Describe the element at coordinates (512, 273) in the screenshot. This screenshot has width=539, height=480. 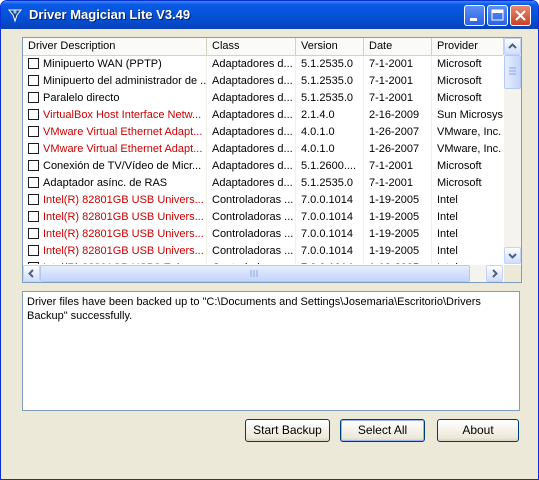
I see `scrollbar-corner` at that location.